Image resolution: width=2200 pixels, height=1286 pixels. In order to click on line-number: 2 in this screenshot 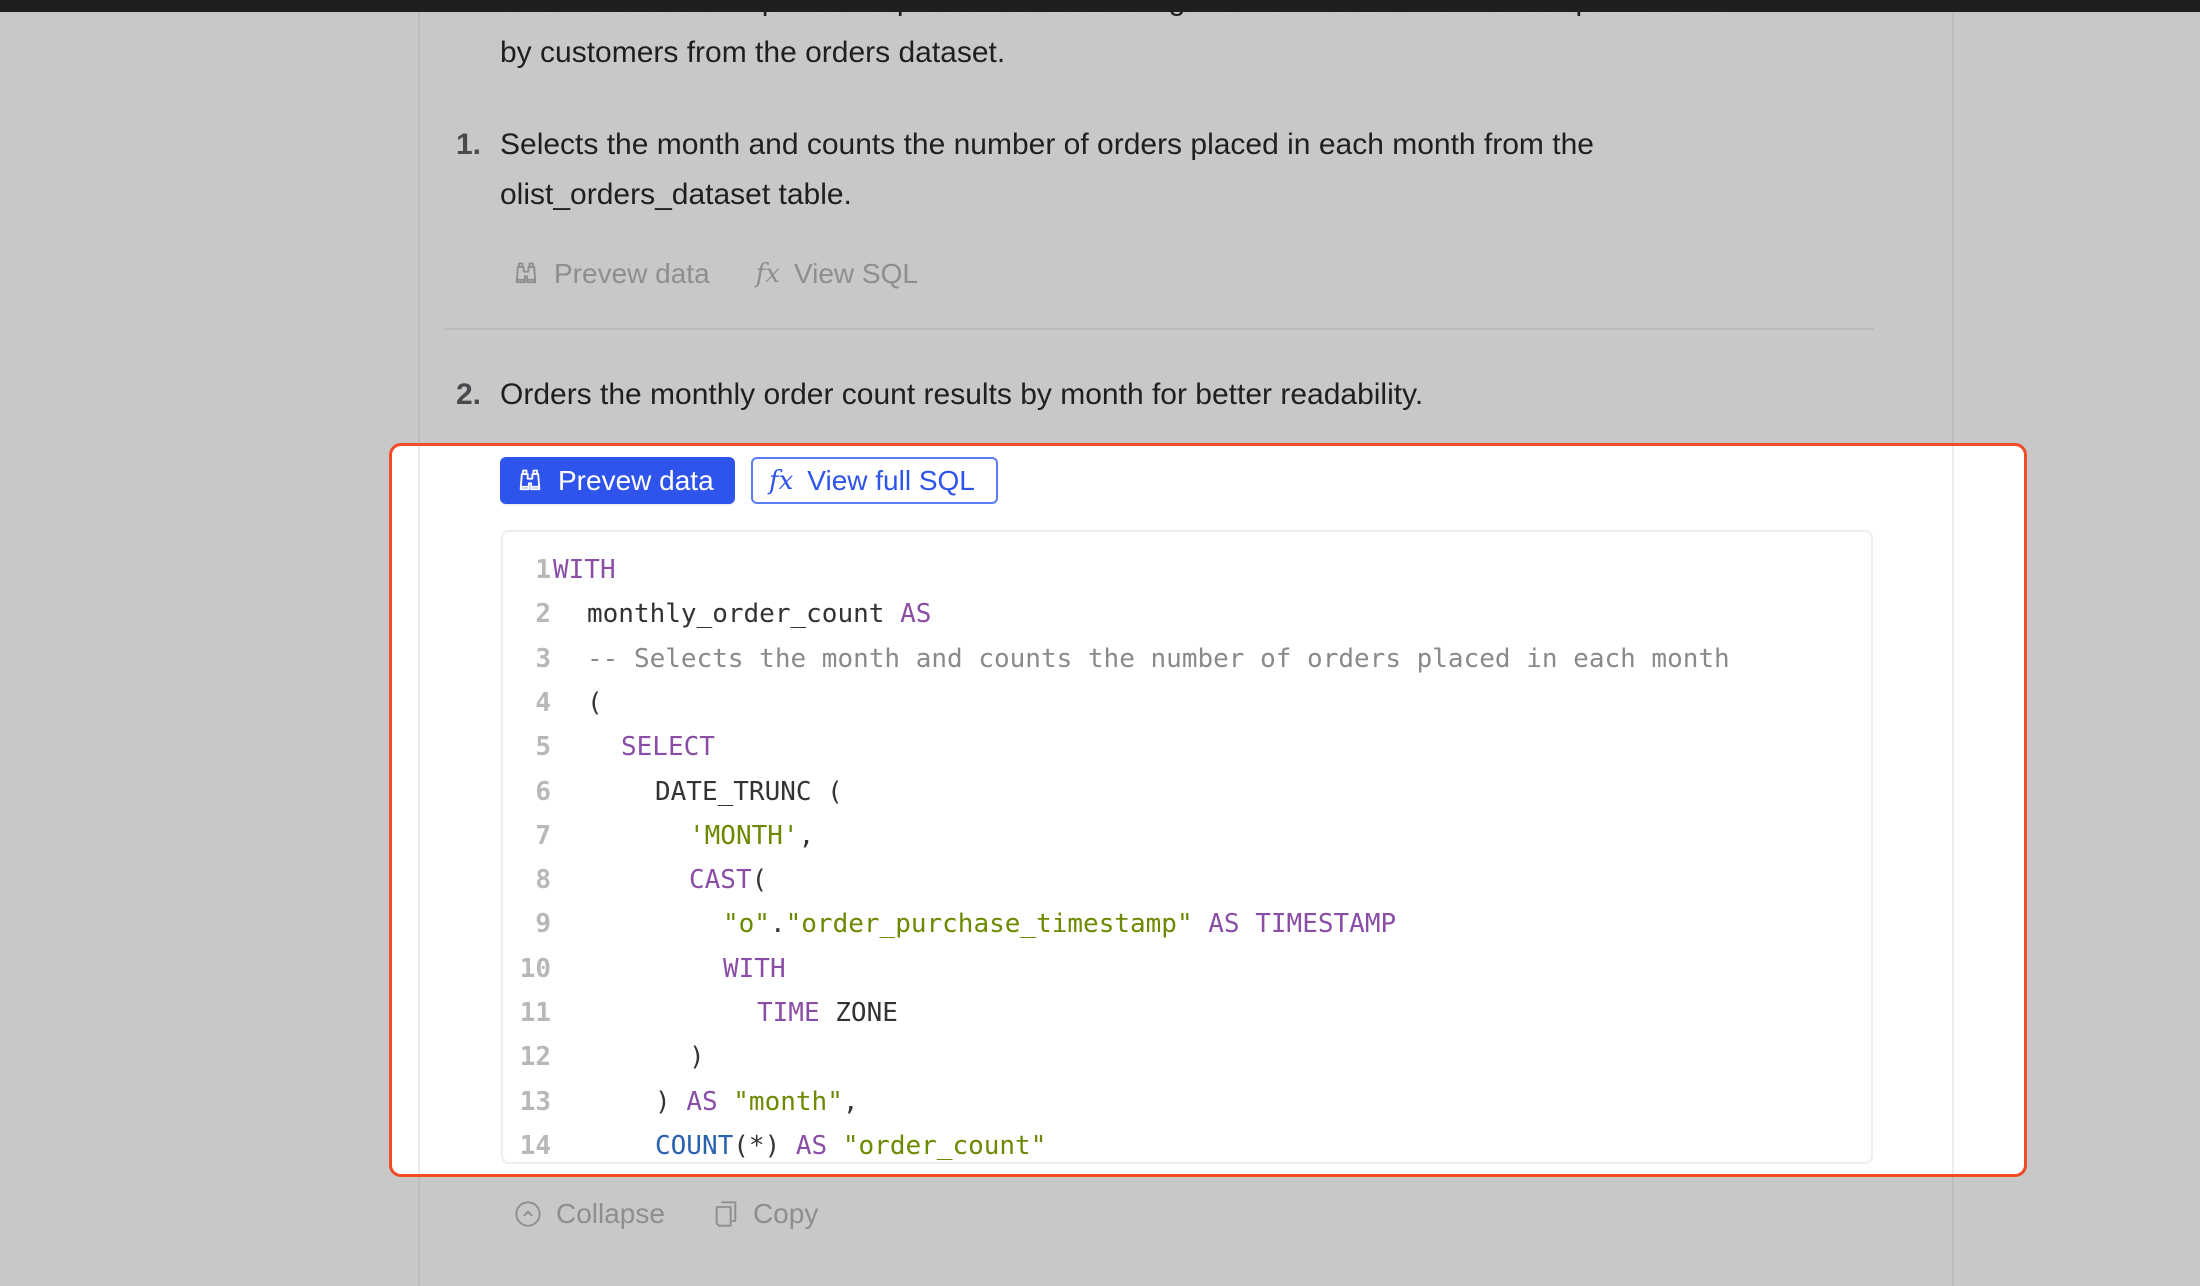, I will do `click(543, 614)`.